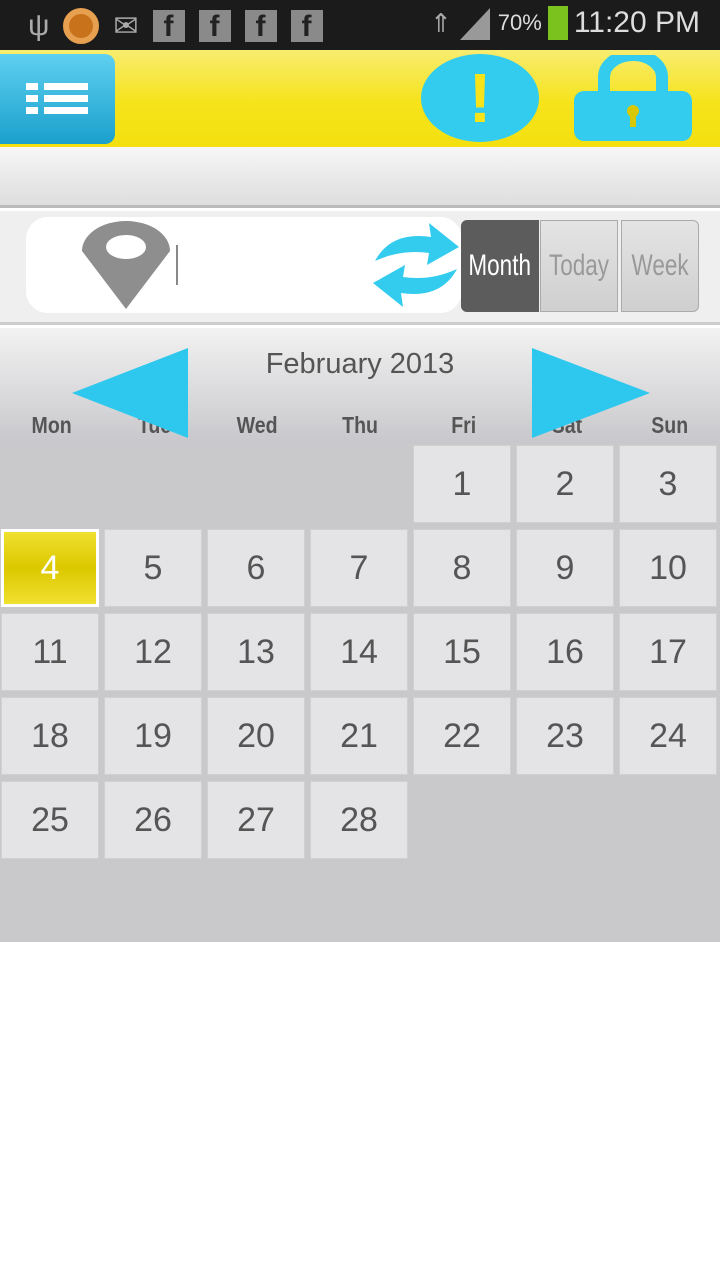 The width and height of the screenshot is (720, 1280). Describe the element at coordinates (50, 736) in the screenshot. I see `calendar-day: 18` at that location.